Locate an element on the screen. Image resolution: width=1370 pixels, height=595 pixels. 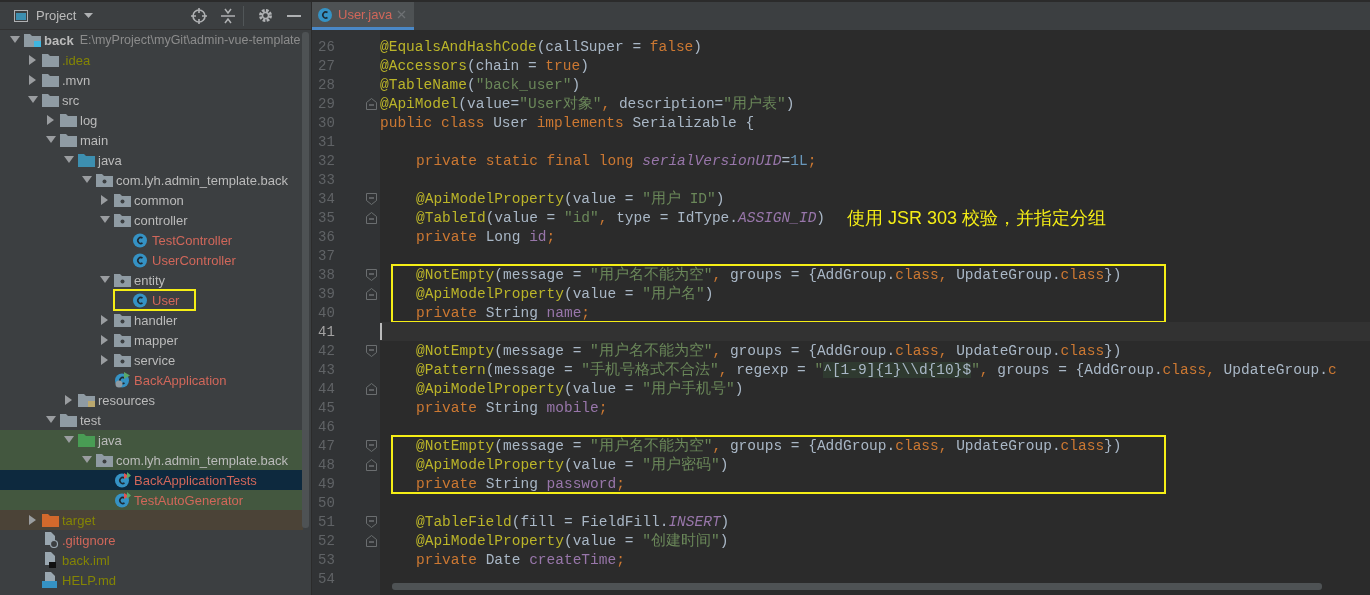
code-line: @TableField(fill = FieldFill.INSERT) is located at coordinates (573, 521).